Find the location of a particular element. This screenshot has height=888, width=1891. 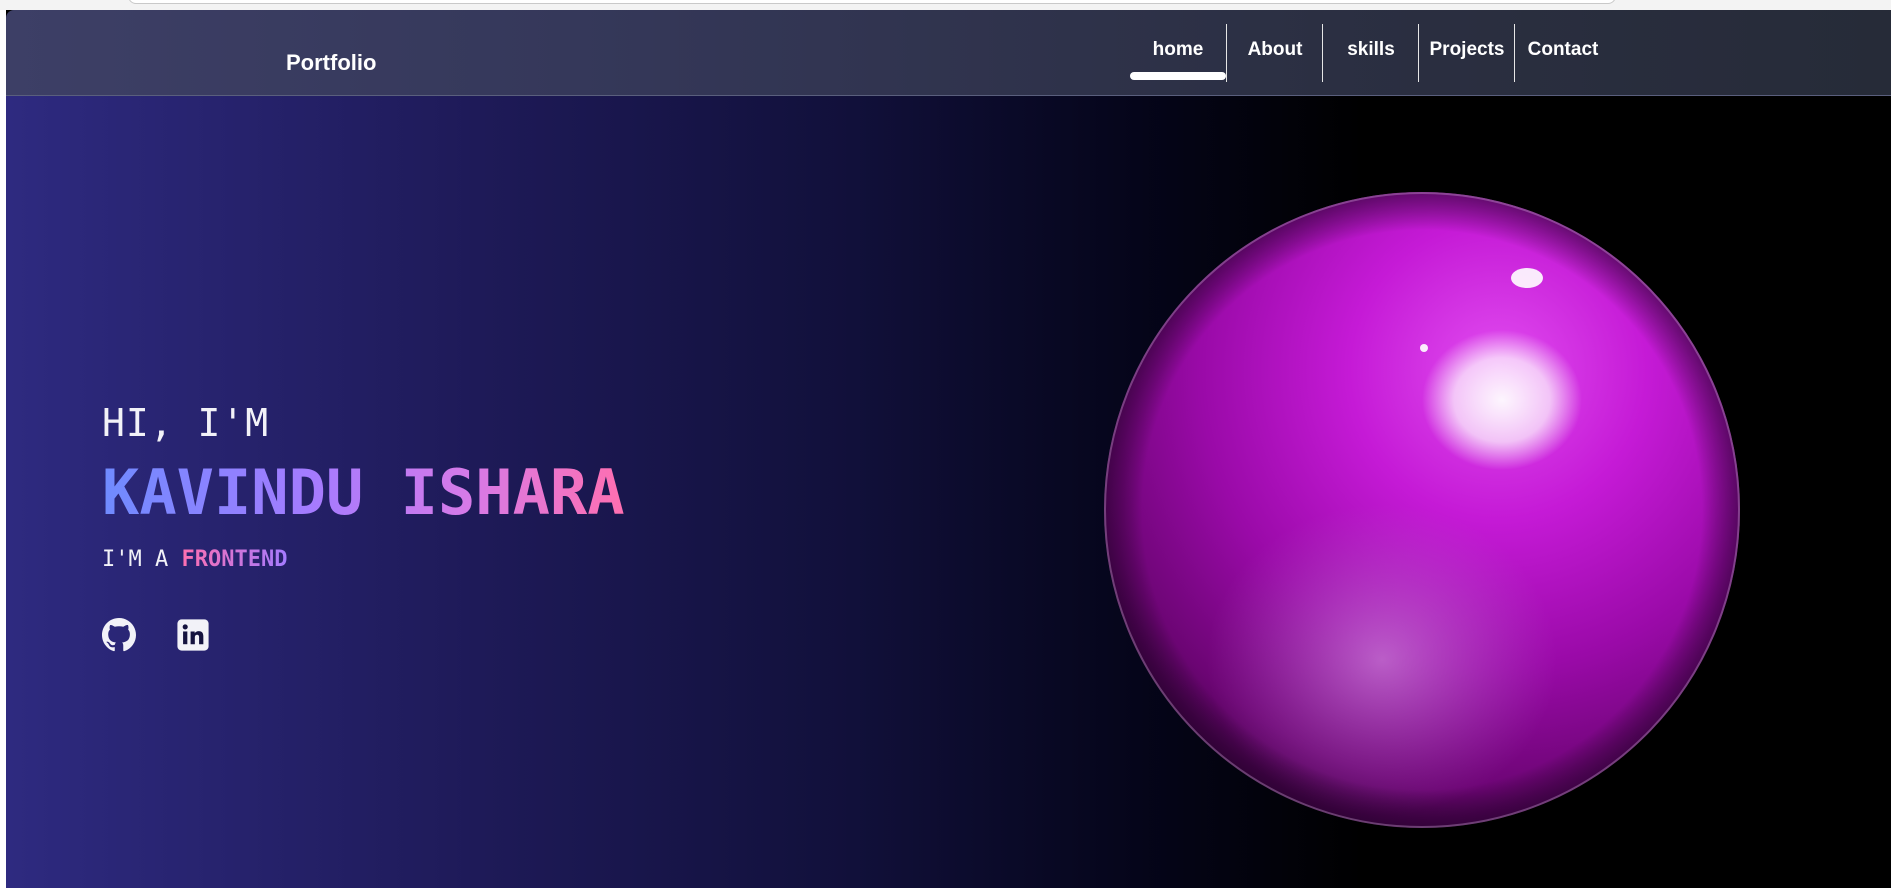

hero-role-line: I'M A FRONTEND is located at coordinates (194, 559).